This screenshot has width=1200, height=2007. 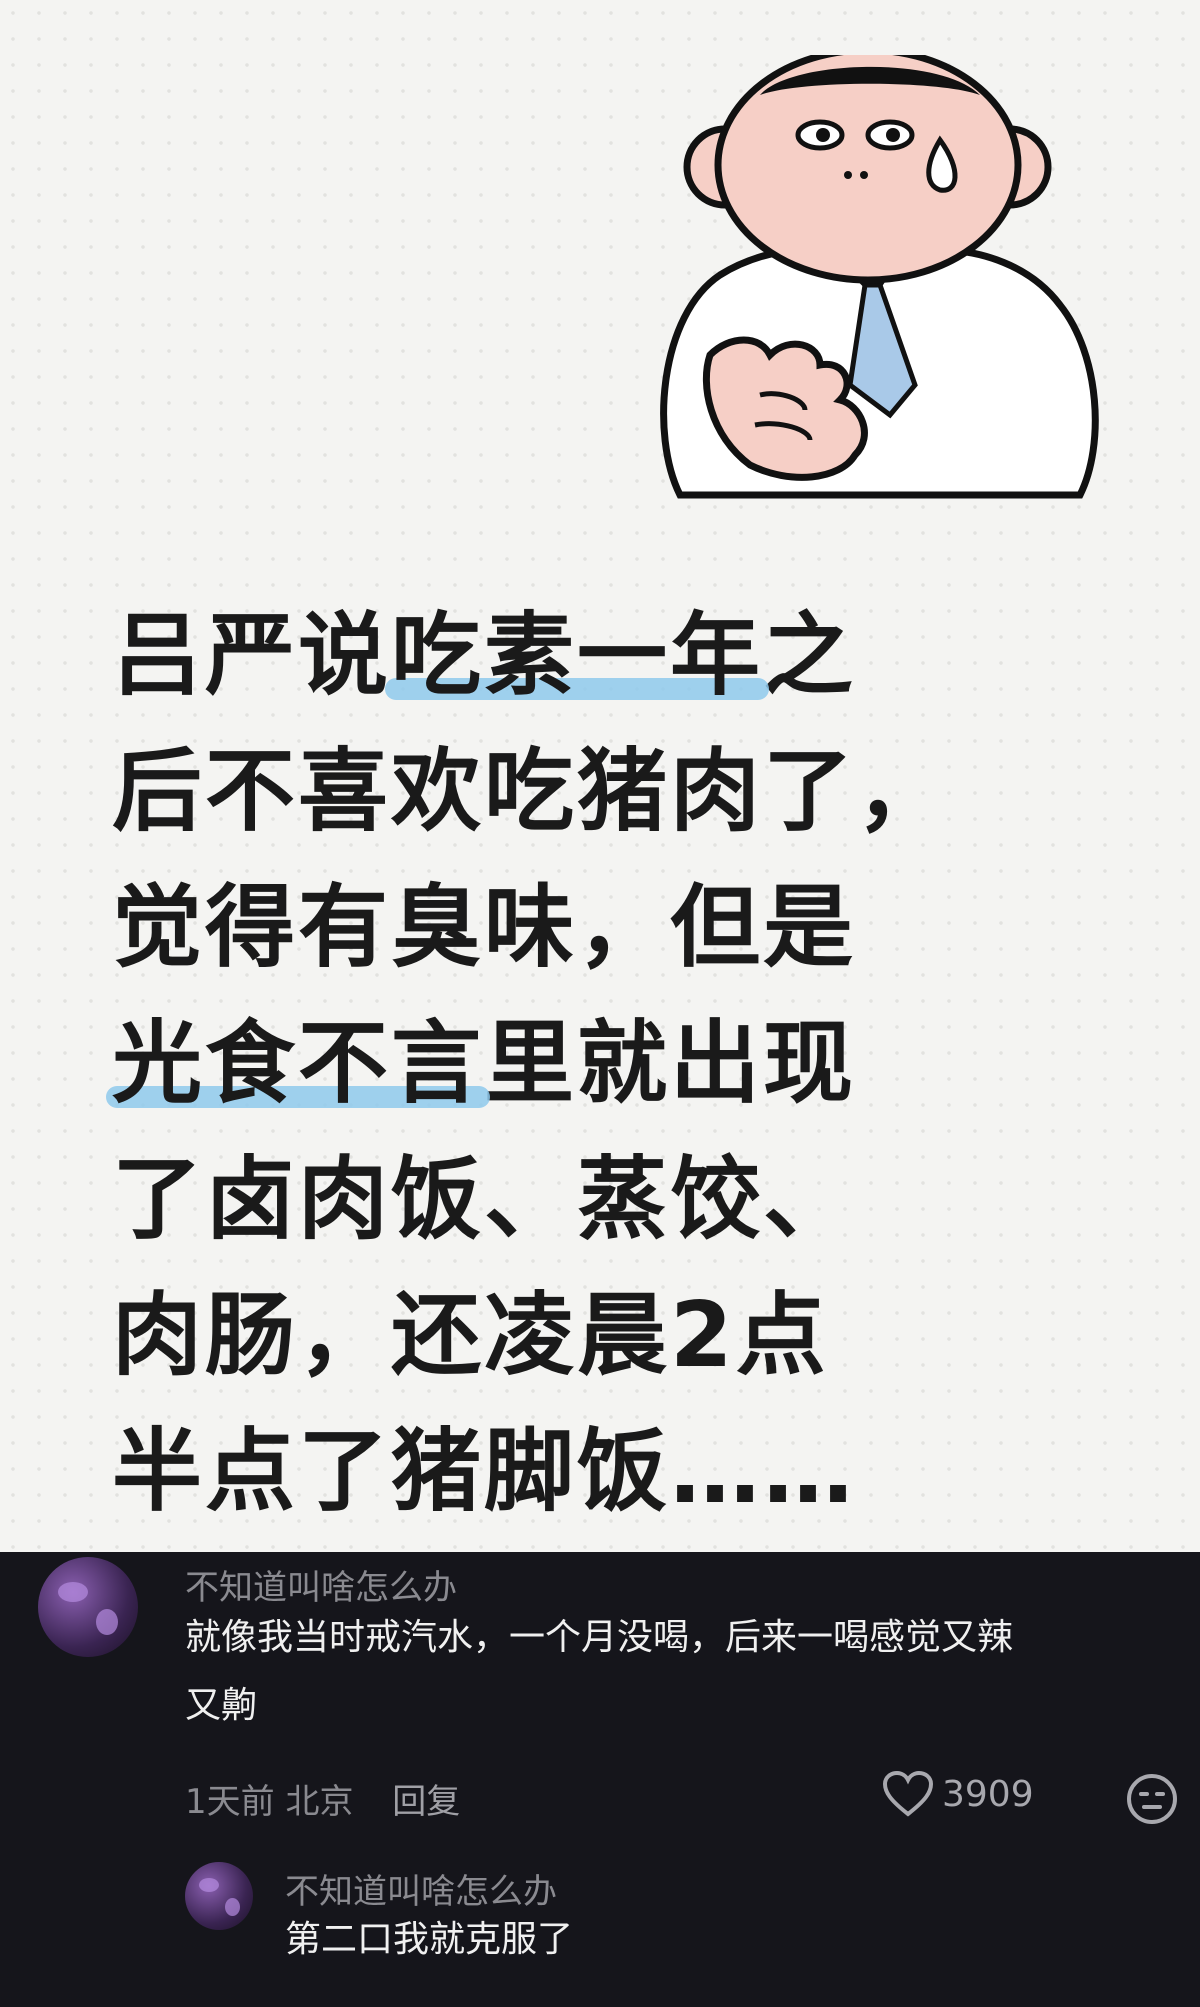 I want to click on comment-meta: 1天前 北京 回复, so click(x=322, y=1798).